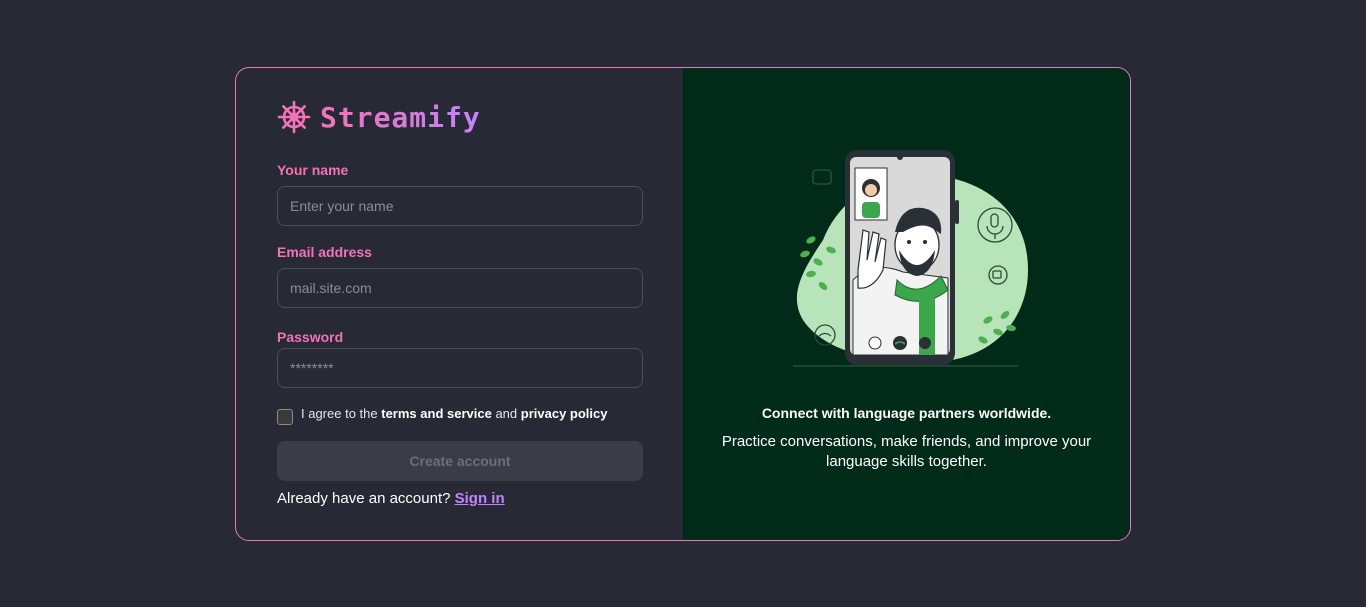 The image size is (1366, 607). What do you see at coordinates (285, 417) in the screenshot?
I see `terms-checkbox` at bounding box center [285, 417].